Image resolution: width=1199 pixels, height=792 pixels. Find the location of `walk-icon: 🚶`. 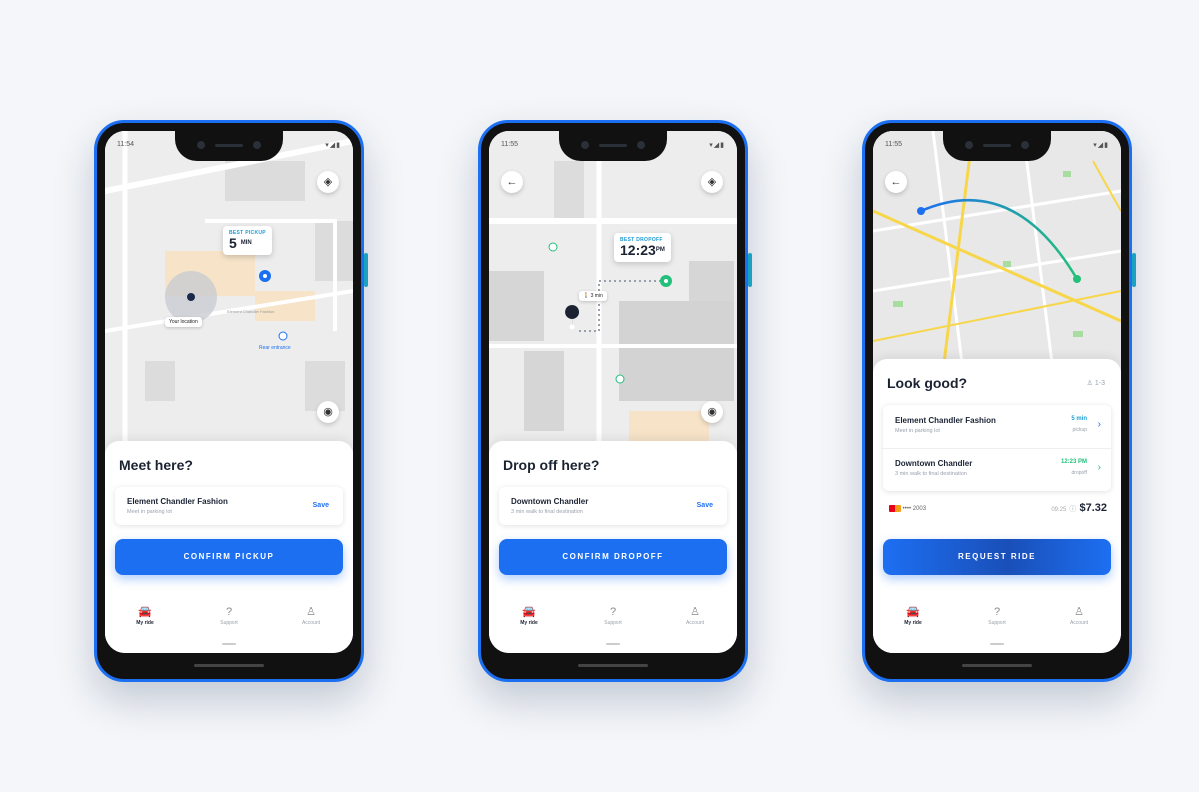

walk-icon: 🚶 is located at coordinates (586, 296).